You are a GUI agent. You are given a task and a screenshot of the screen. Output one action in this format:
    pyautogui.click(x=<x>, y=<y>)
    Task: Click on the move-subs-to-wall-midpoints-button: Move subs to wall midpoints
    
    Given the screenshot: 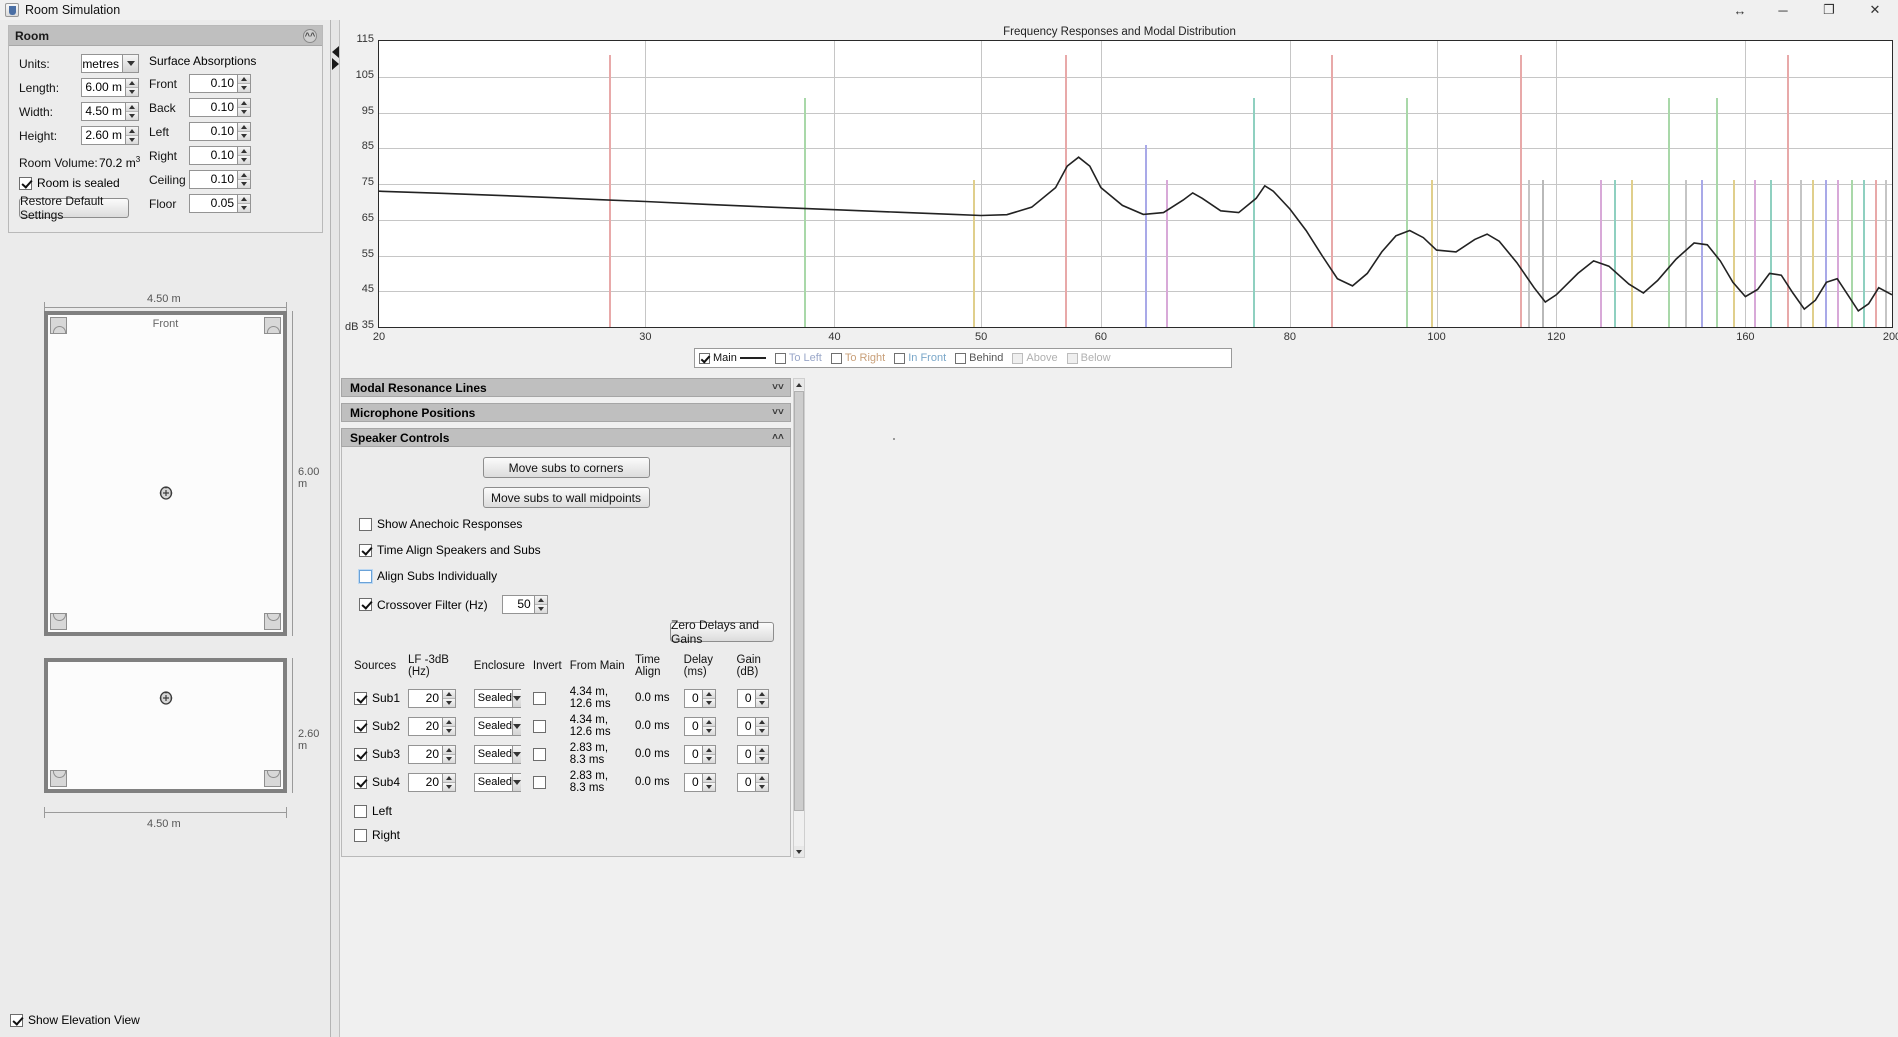 What is the action you would take?
    pyautogui.click(x=566, y=497)
    